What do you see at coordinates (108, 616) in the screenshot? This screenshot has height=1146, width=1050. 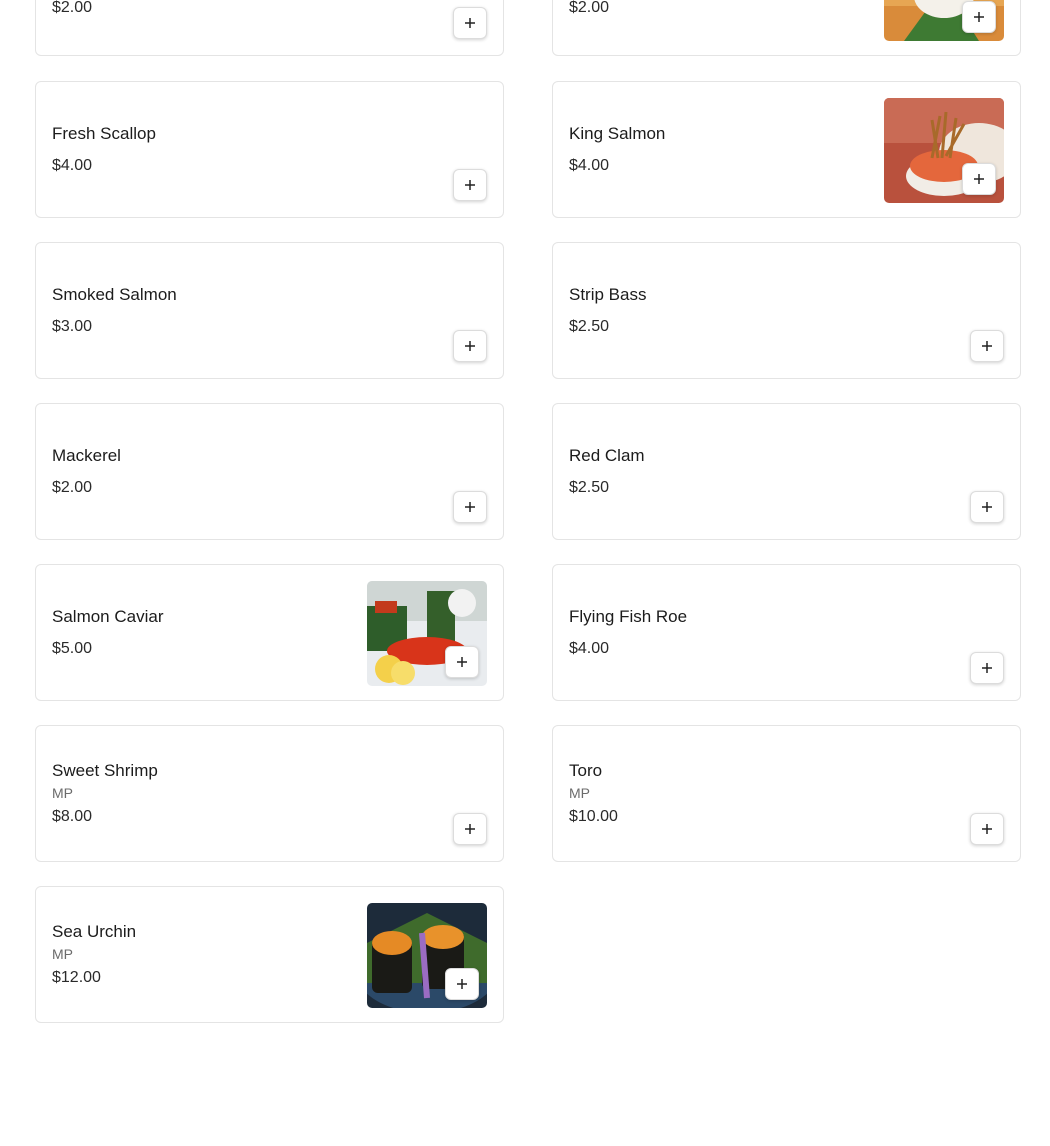 I see `item-name: Salmon Caviar` at bounding box center [108, 616].